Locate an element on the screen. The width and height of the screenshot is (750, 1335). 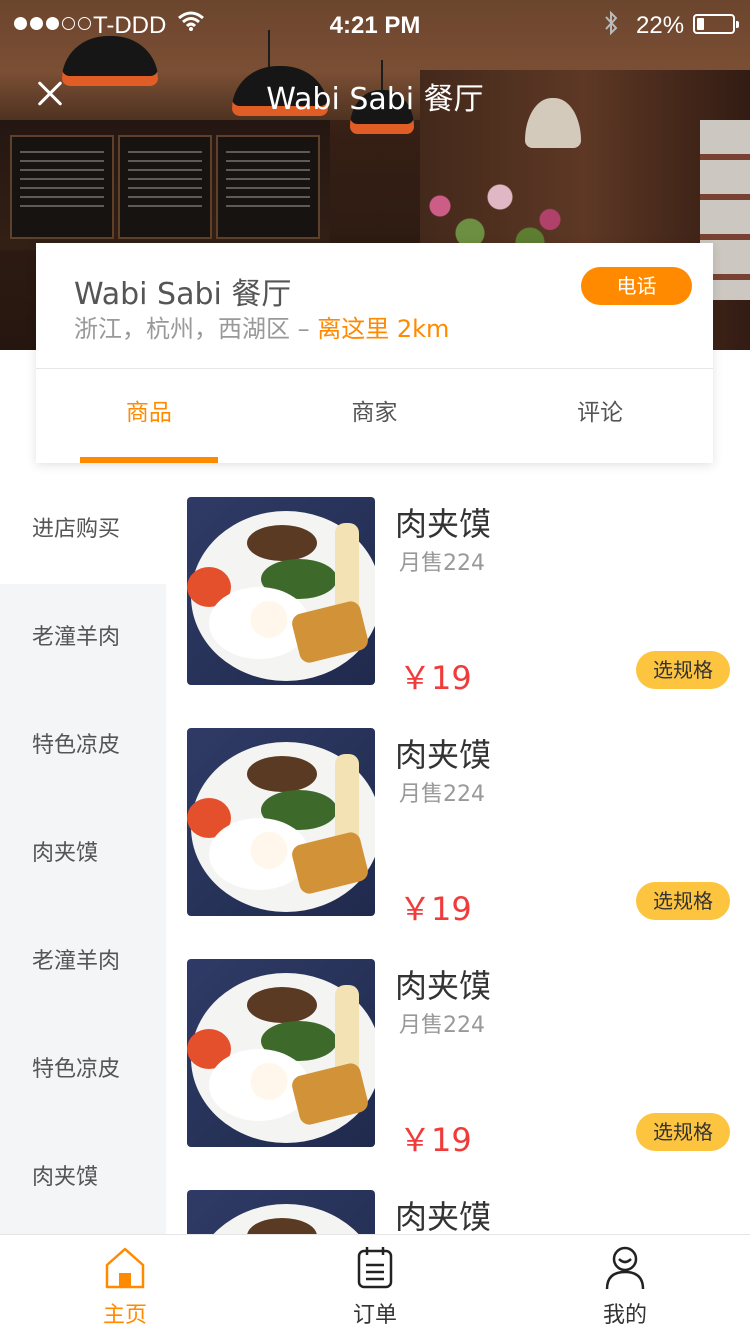
sidebar-item: 进店购买 is located at coordinates (83, 530).